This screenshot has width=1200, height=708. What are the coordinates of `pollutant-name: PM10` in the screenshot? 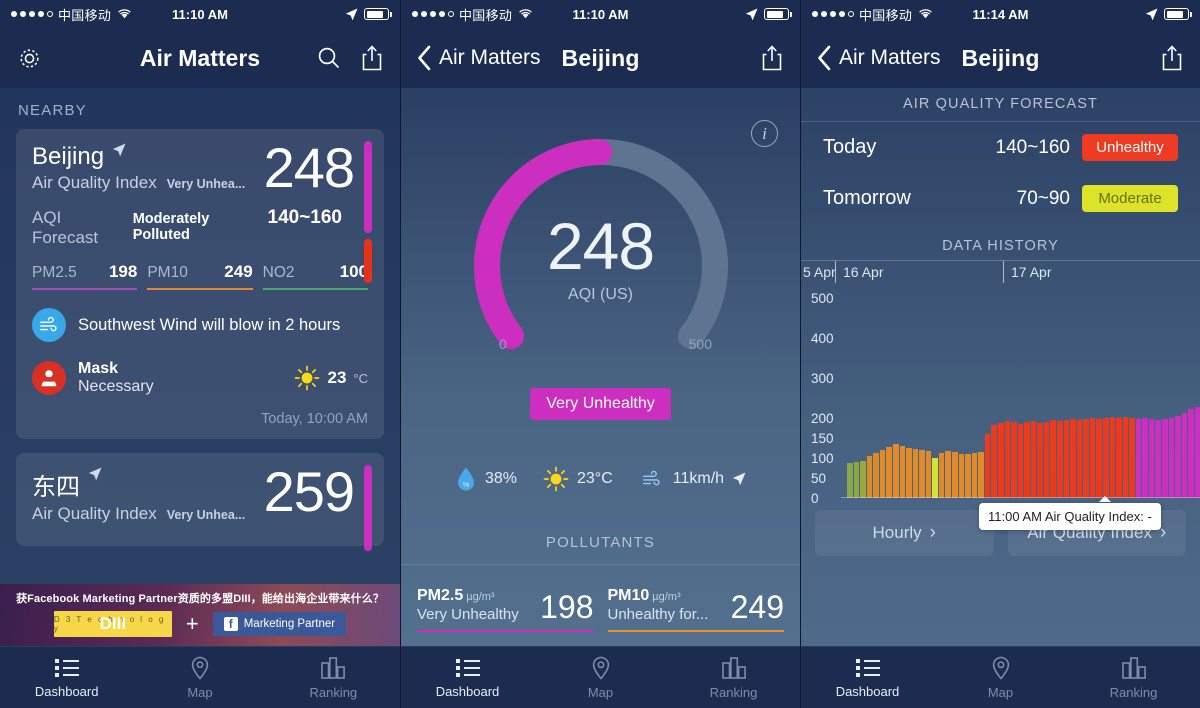 It's located at (628, 595).